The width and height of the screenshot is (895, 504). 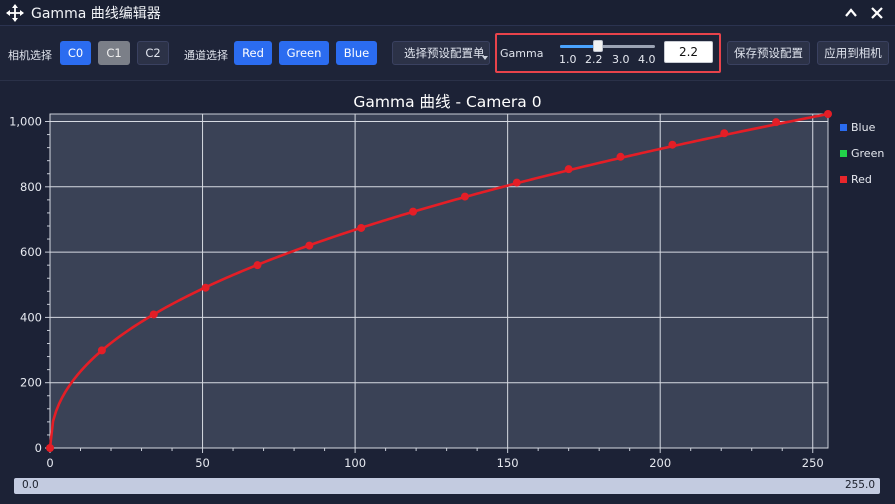 I want to click on legend-label-red: Red, so click(x=861, y=179).